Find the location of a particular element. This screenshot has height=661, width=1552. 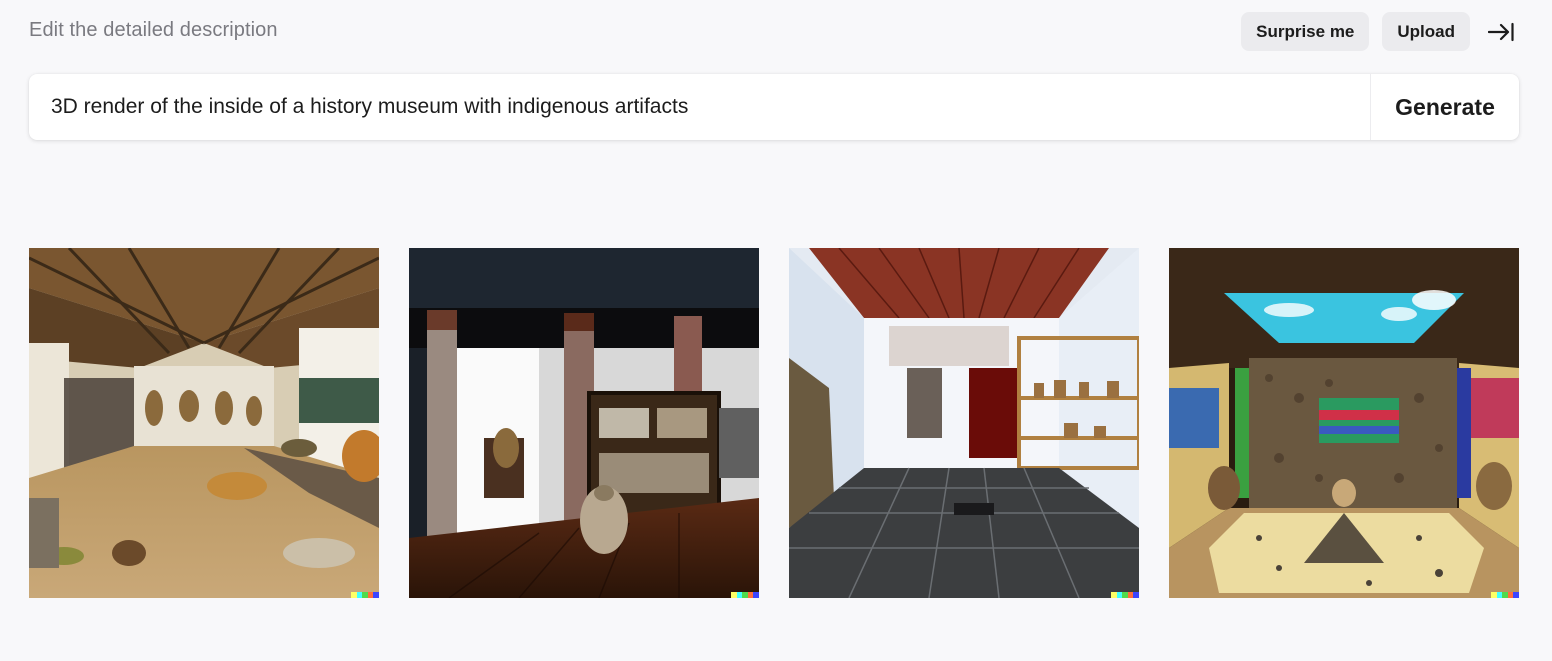

prompt-bar: Generate is located at coordinates (774, 107).